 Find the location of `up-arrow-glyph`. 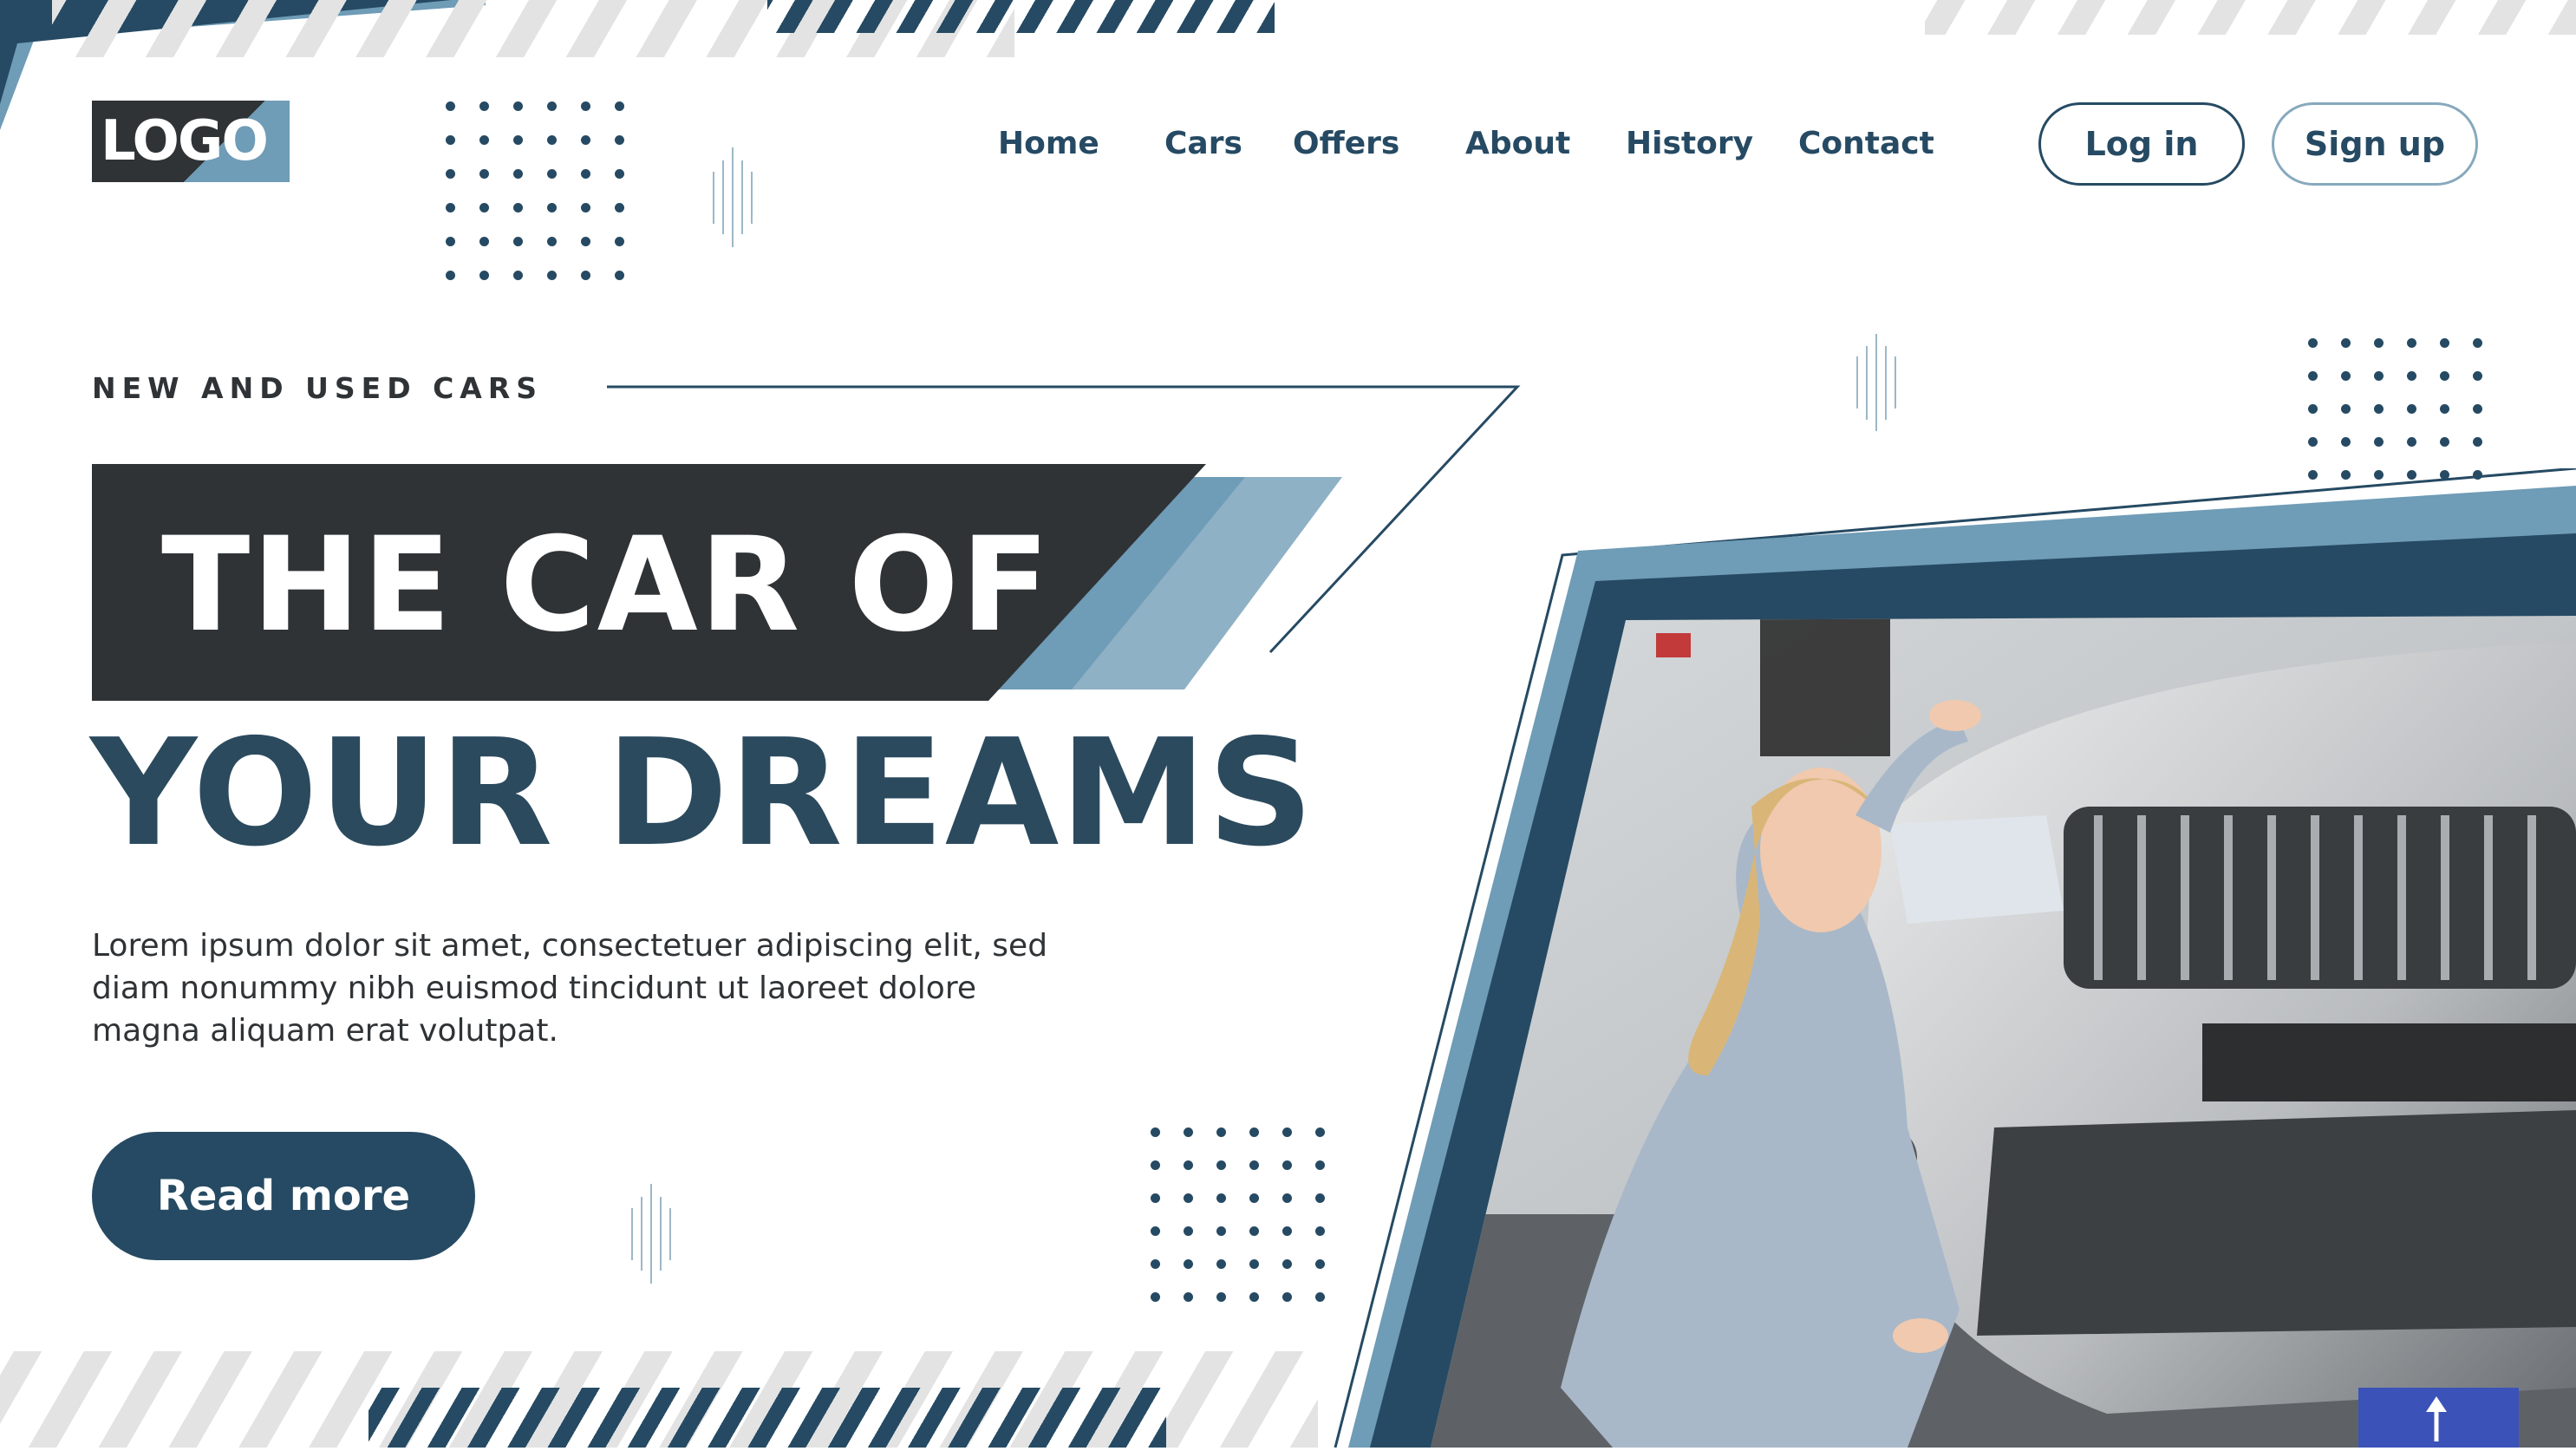

up-arrow-glyph is located at coordinates (2437, 1418).